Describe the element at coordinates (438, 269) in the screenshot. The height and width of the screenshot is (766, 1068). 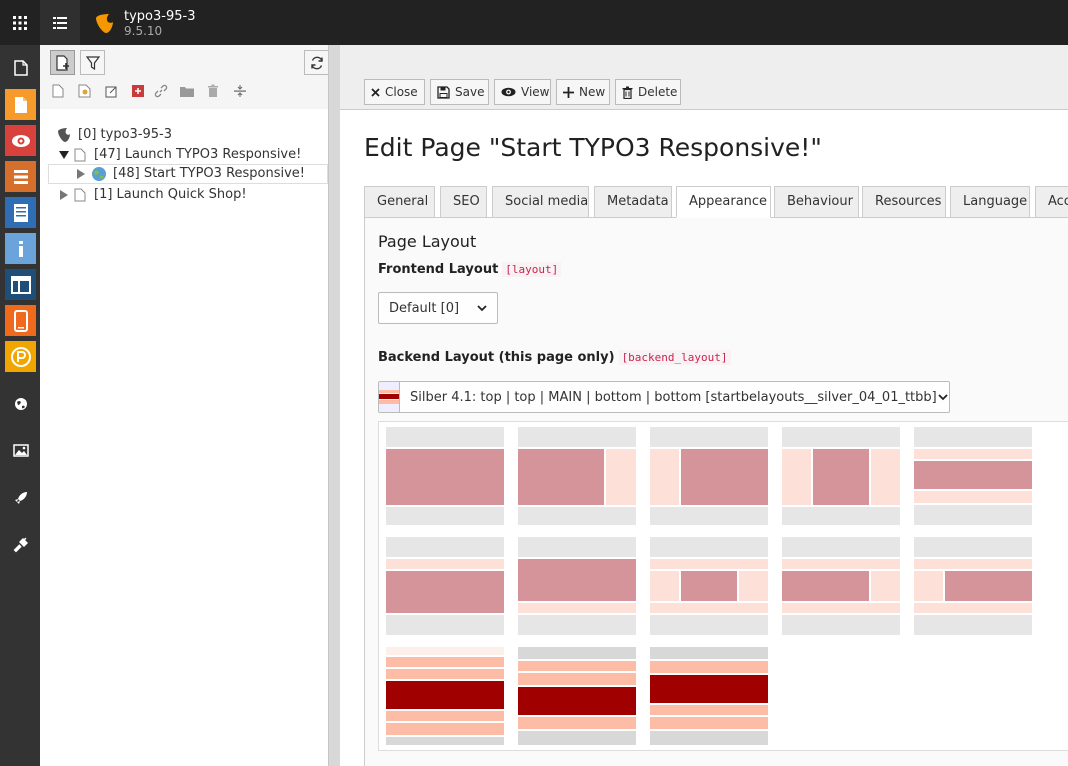
I see `frontend-layout-label-text: Frontend Layout` at that location.